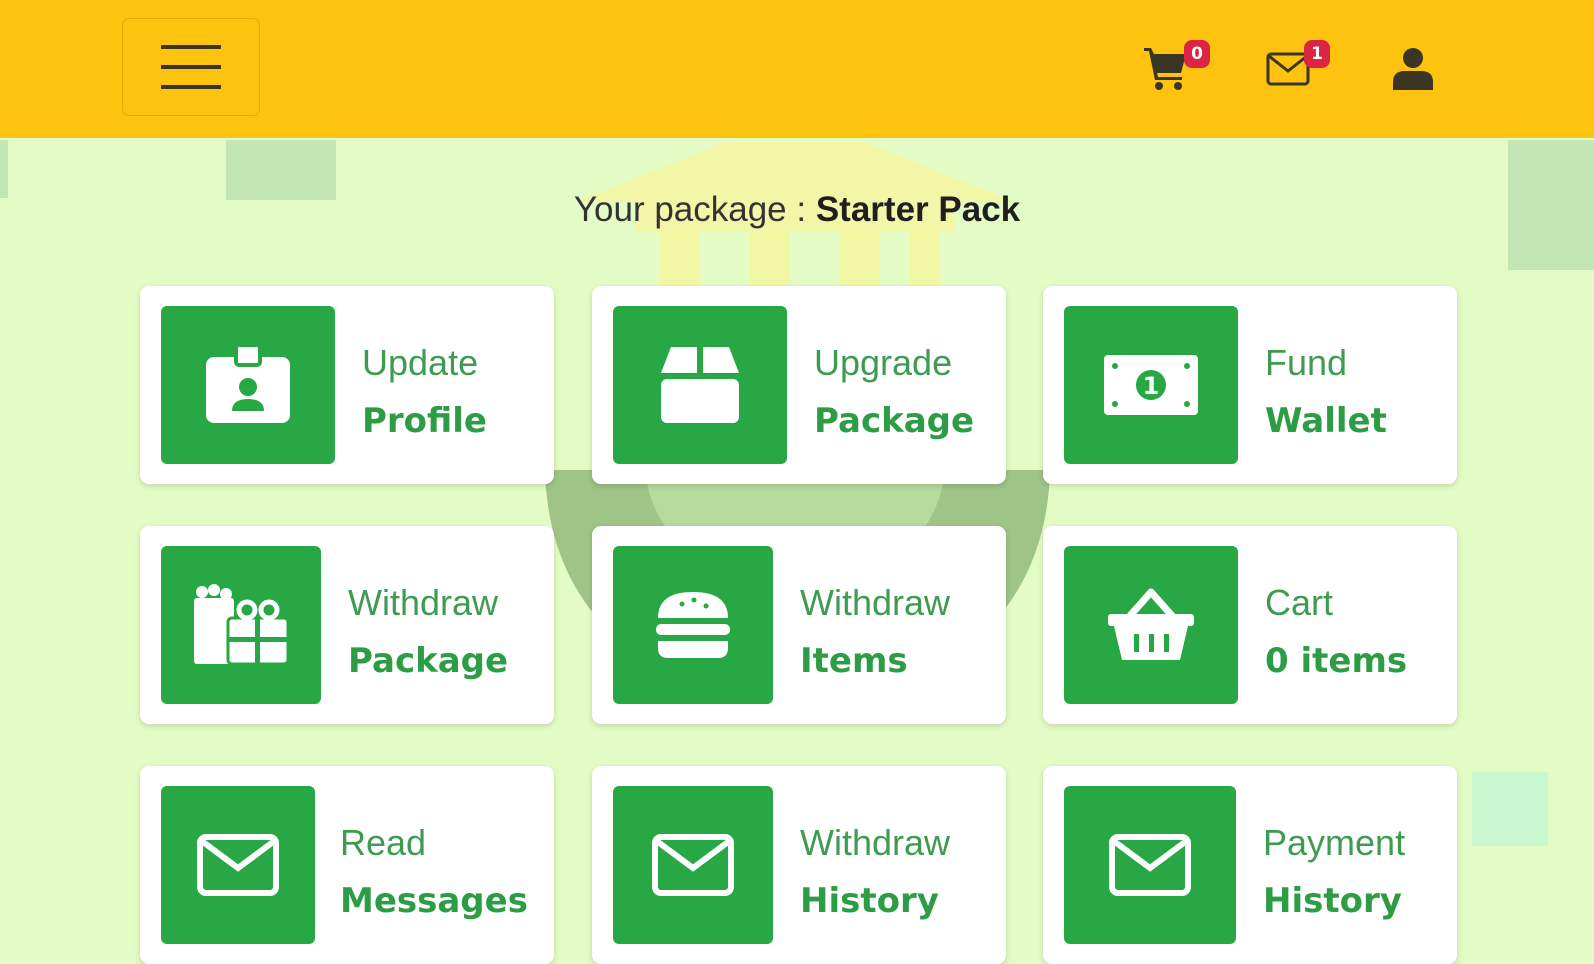  What do you see at coordinates (799, 385) in the screenshot?
I see `upgrade-package-card: Upgrade Package` at bounding box center [799, 385].